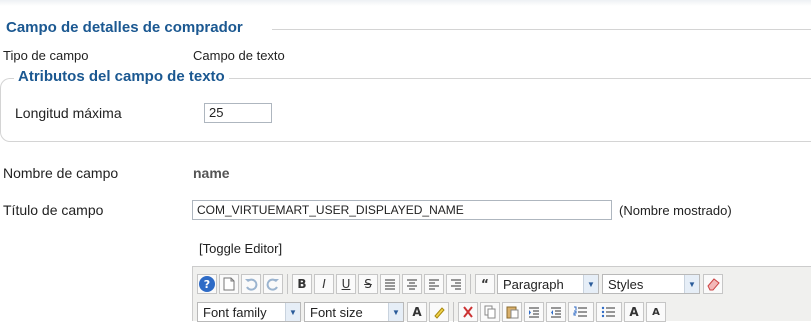 Image resolution: width=811 pixels, height=324 pixels. Describe the element at coordinates (402, 210) in the screenshot. I see `field-title-input` at that location.